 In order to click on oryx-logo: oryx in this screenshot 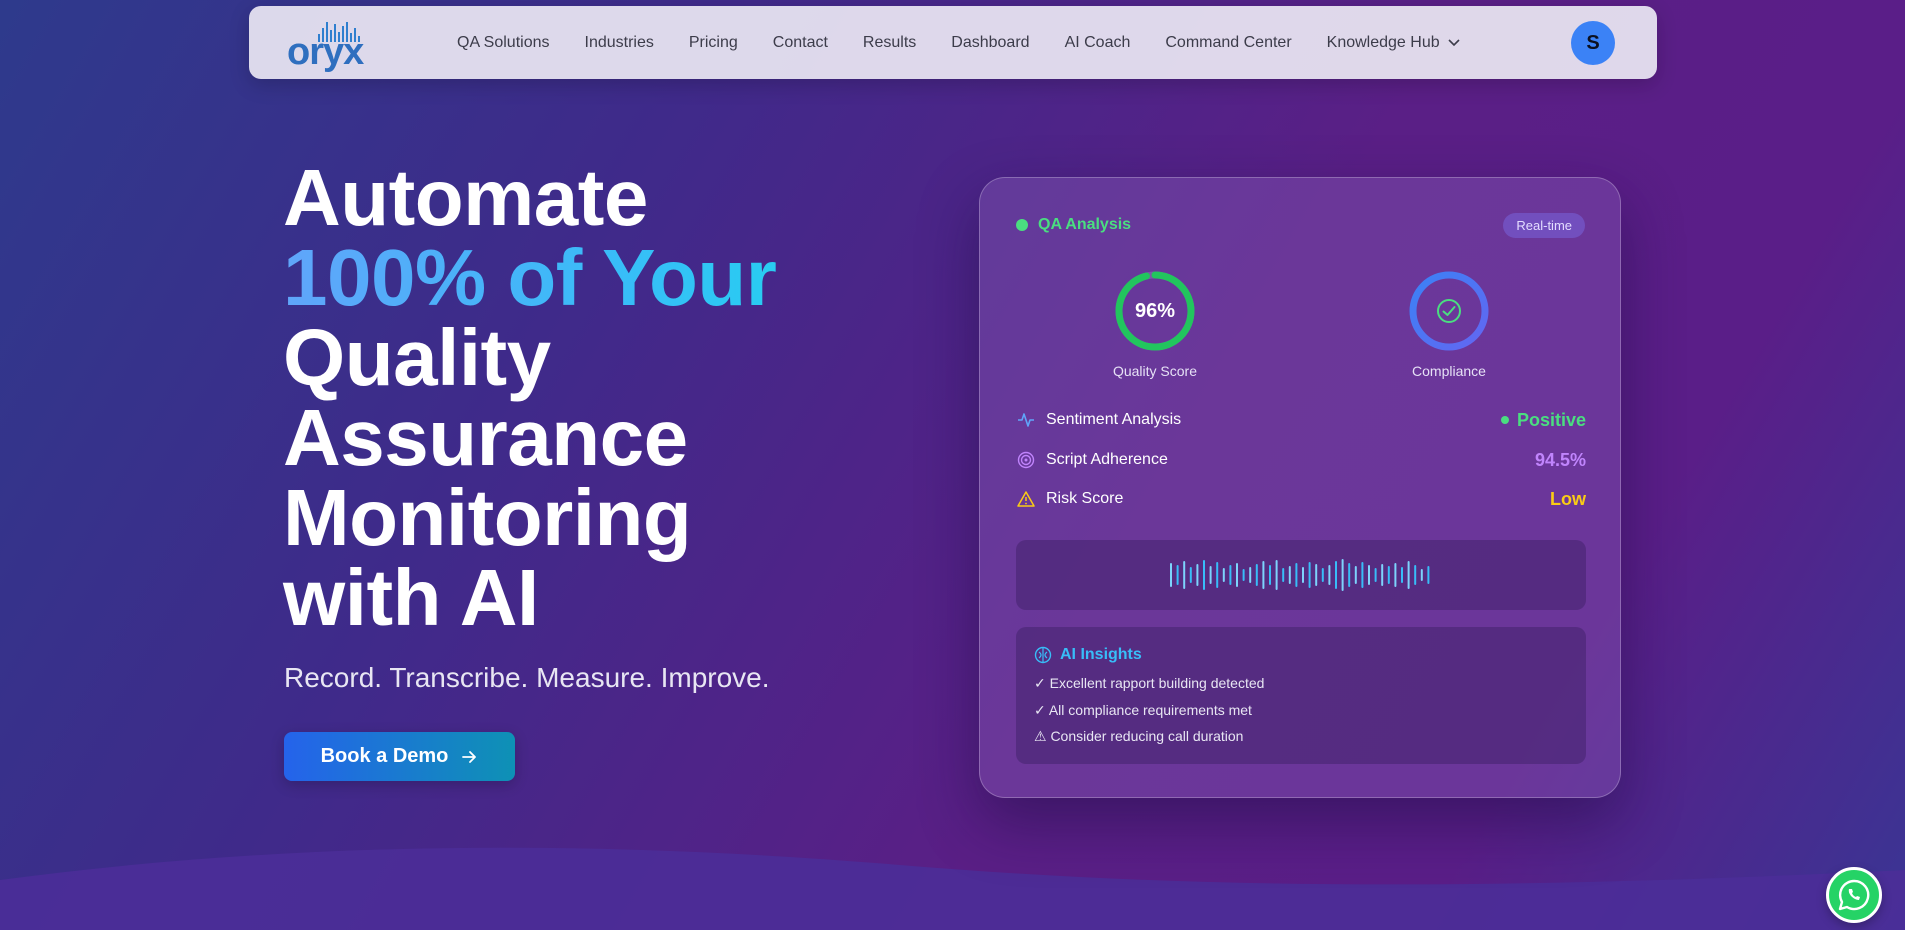, I will do `click(327, 47)`.